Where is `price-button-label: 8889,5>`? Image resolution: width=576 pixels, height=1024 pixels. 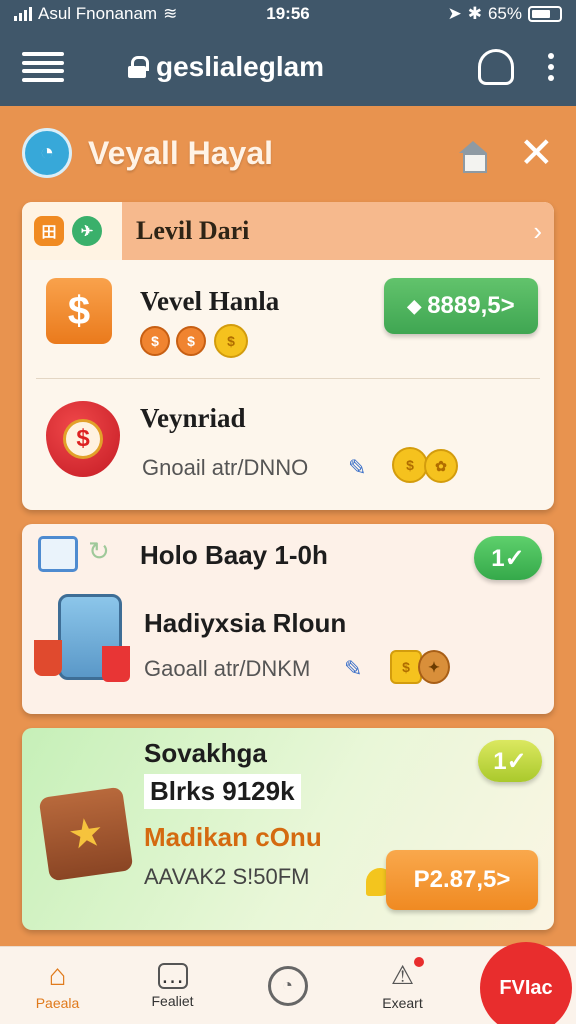 price-button-label: 8889,5> is located at coordinates (471, 305).